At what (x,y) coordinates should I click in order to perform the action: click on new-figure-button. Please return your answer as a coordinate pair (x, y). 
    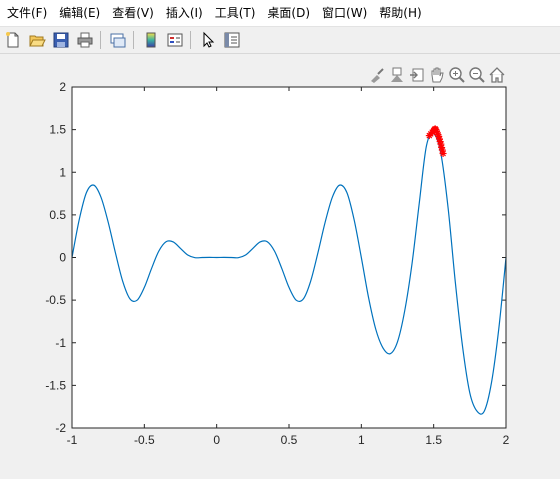
    Looking at the image, I should click on (13, 40).